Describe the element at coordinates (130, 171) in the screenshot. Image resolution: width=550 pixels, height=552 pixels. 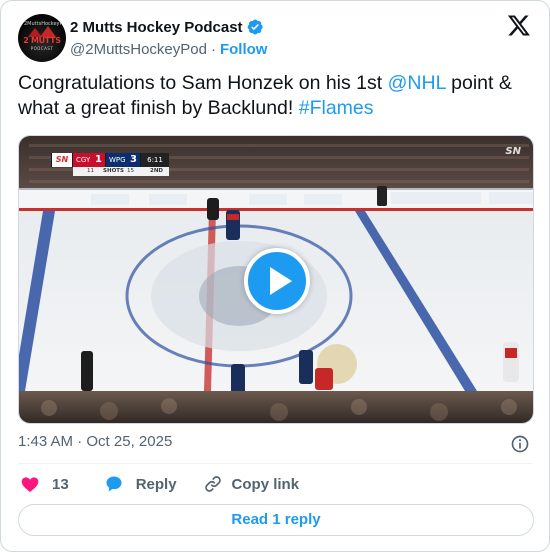
I see `away-shots: 15` at that location.